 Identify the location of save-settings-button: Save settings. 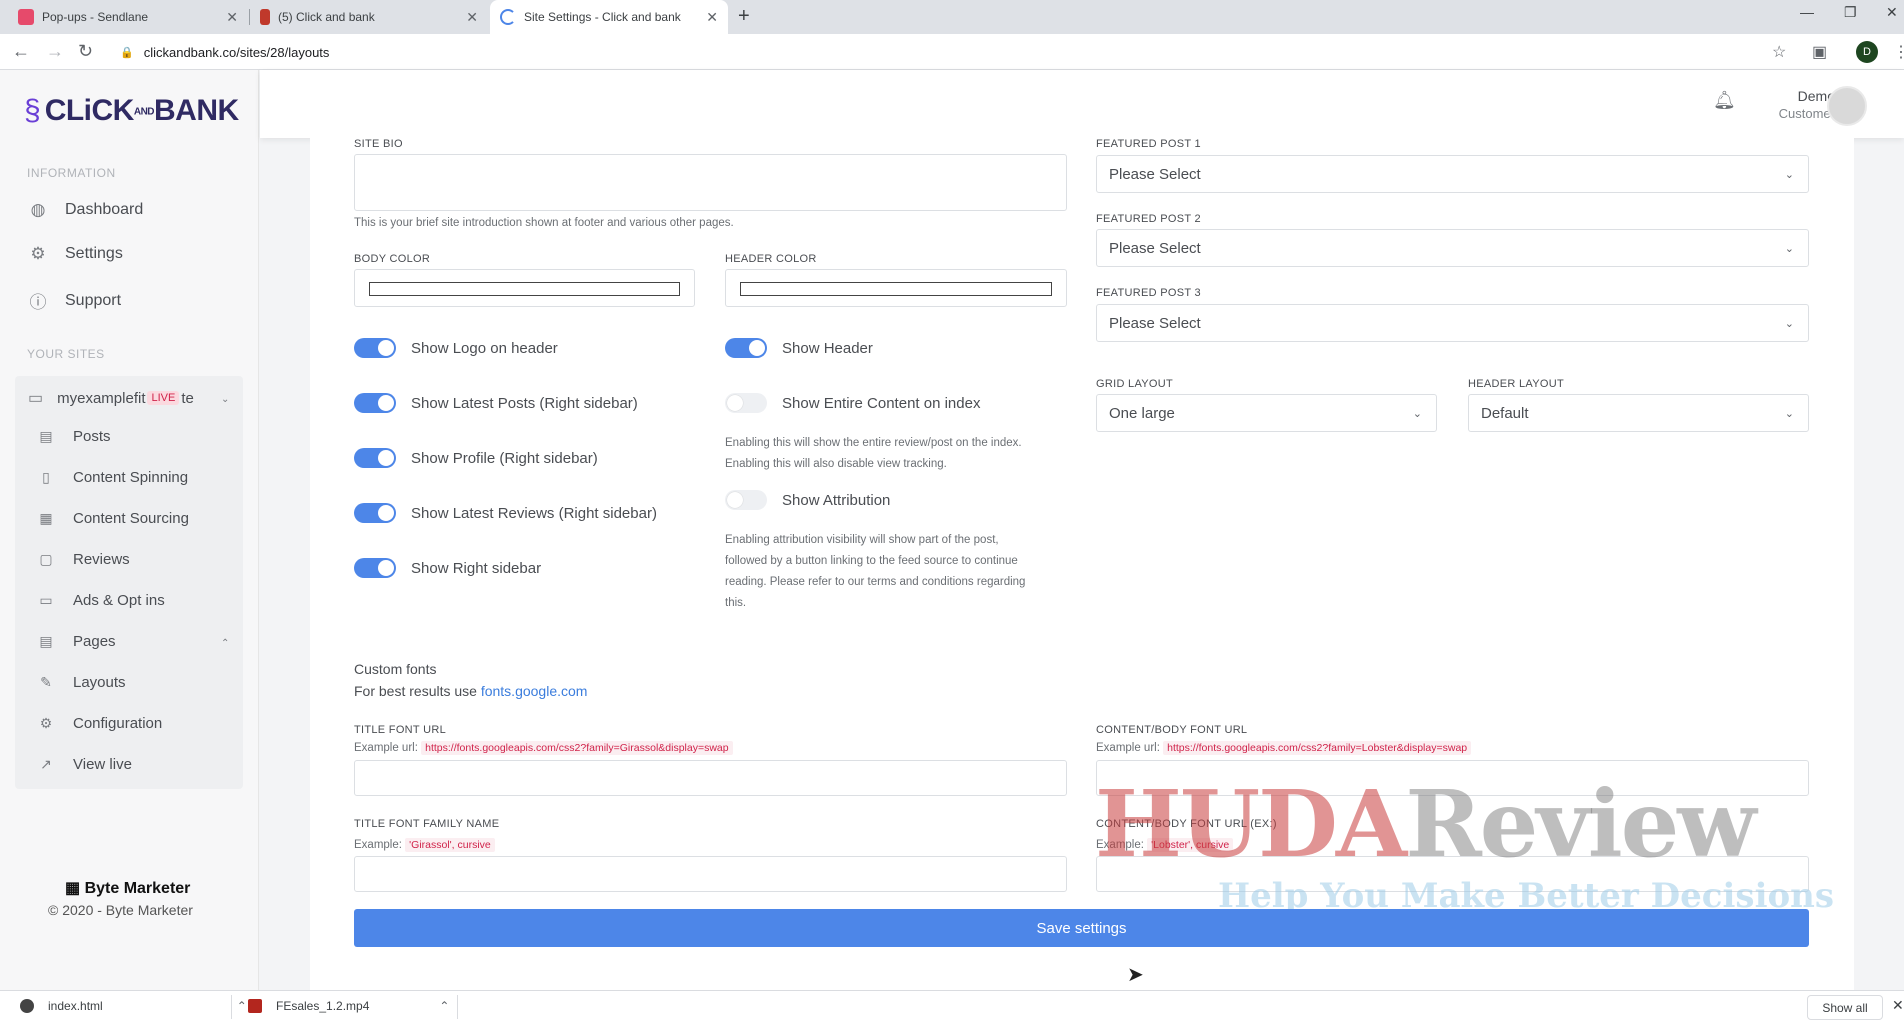
(1081, 928).